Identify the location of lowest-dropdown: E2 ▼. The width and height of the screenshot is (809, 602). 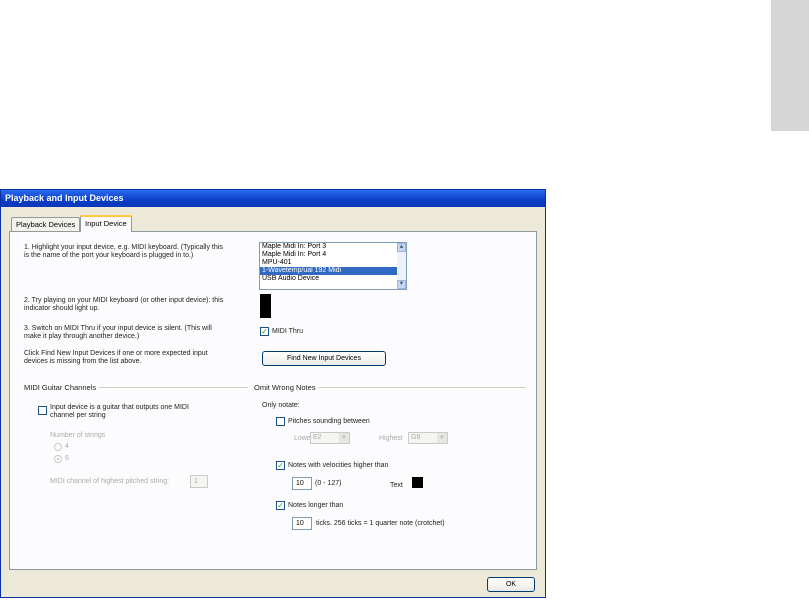
(330, 438).